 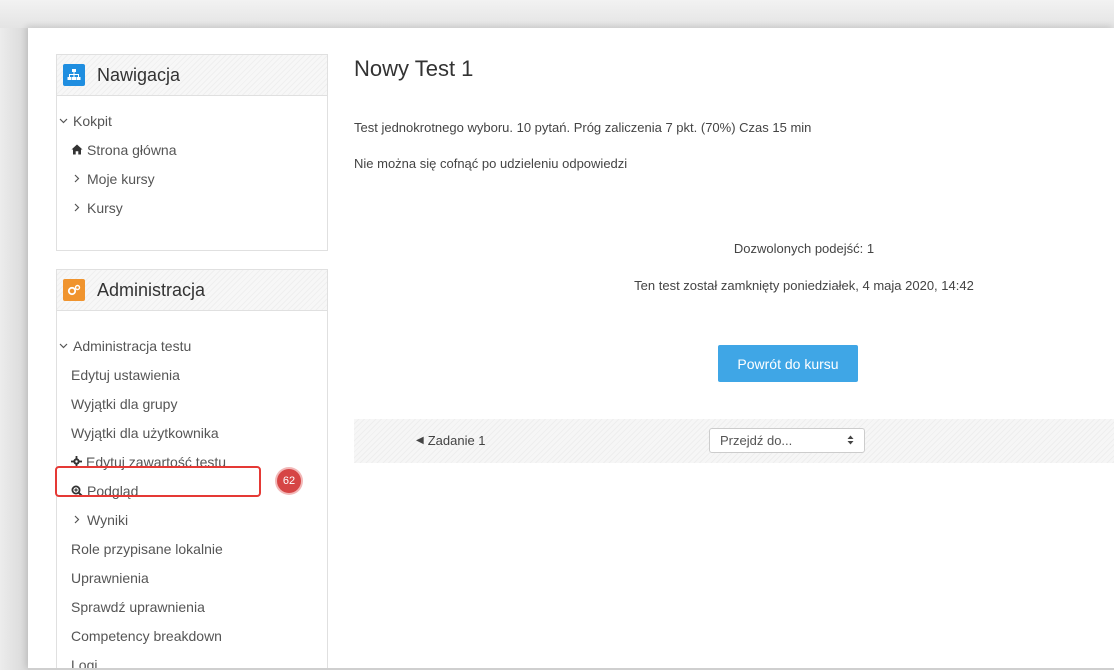 What do you see at coordinates (146, 635) in the screenshot?
I see `admin-item-label: Competency breakdown` at bounding box center [146, 635].